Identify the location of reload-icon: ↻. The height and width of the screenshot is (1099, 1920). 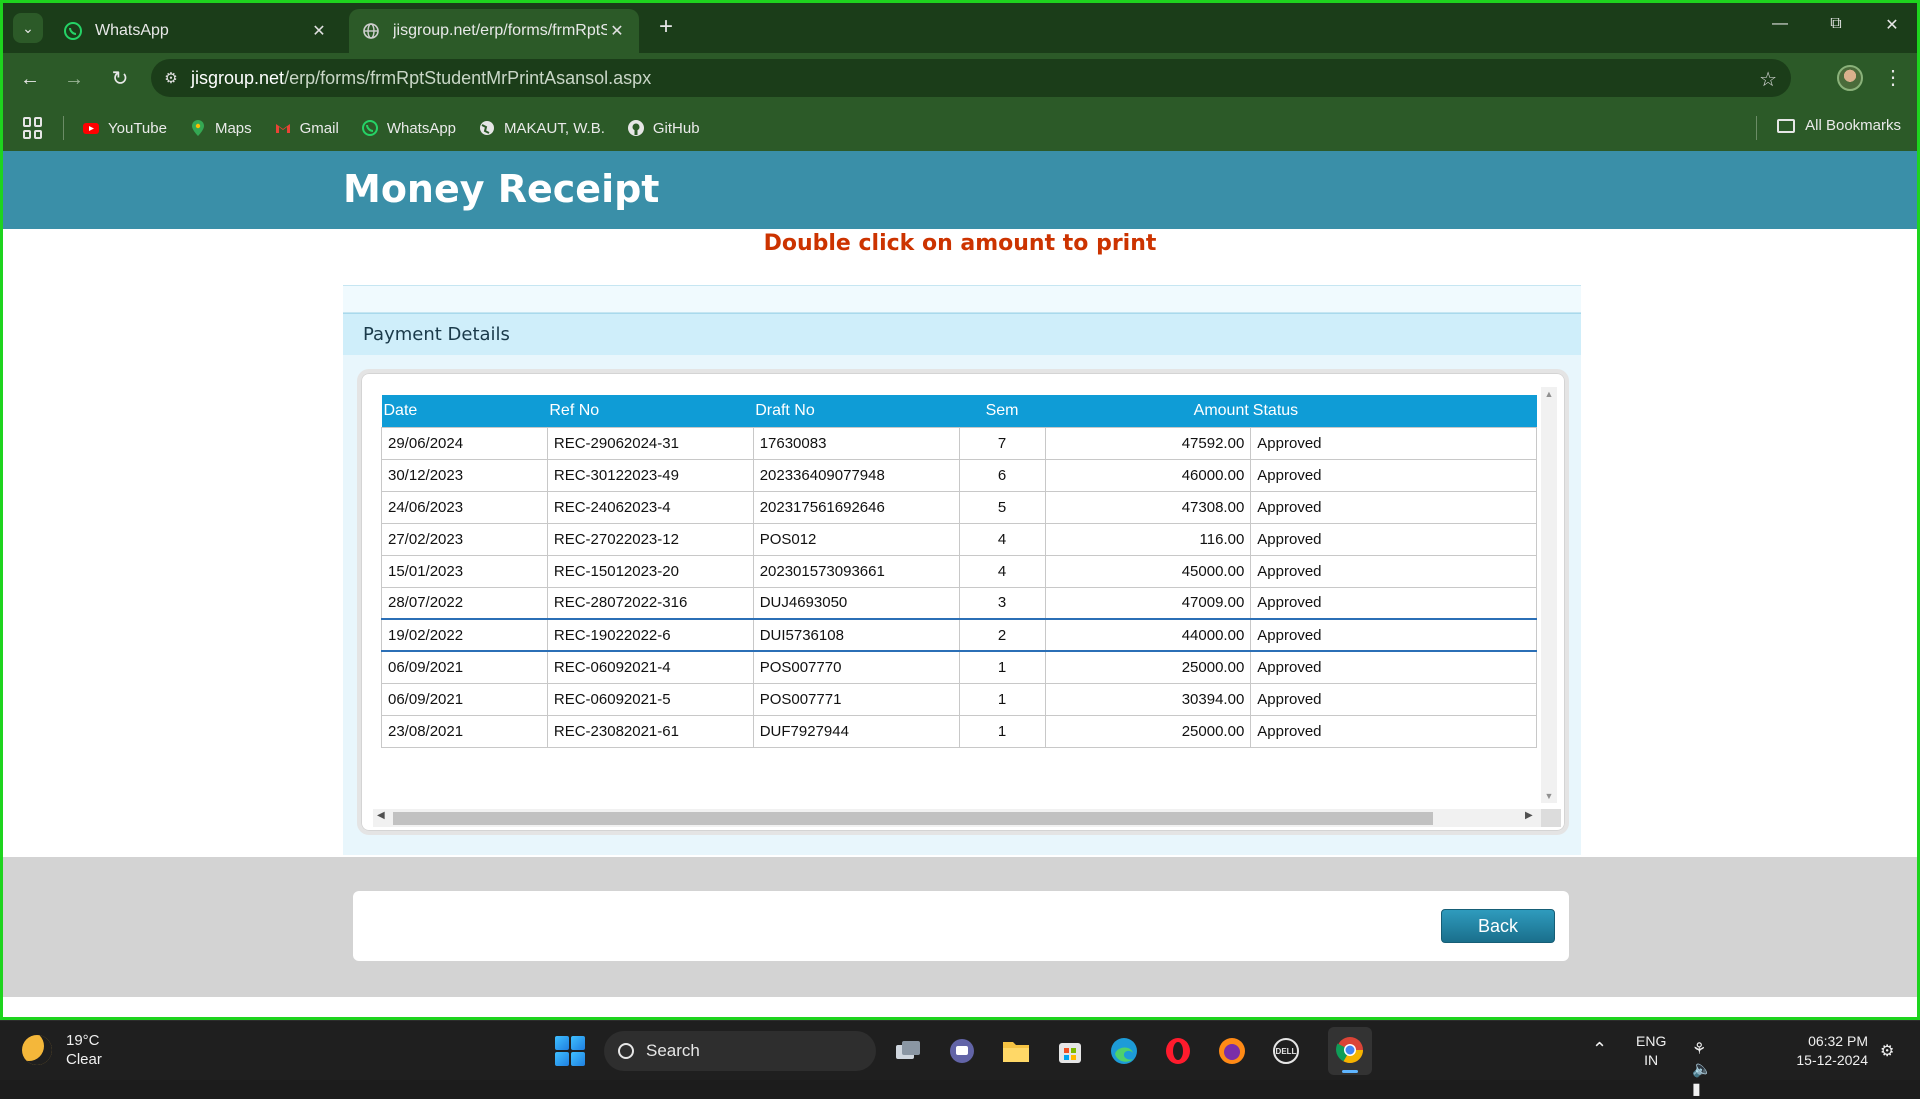
(120, 79).